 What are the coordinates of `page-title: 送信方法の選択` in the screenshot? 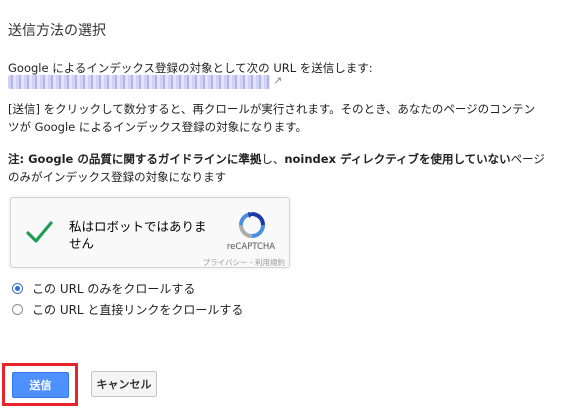 It's located at (57, 31).